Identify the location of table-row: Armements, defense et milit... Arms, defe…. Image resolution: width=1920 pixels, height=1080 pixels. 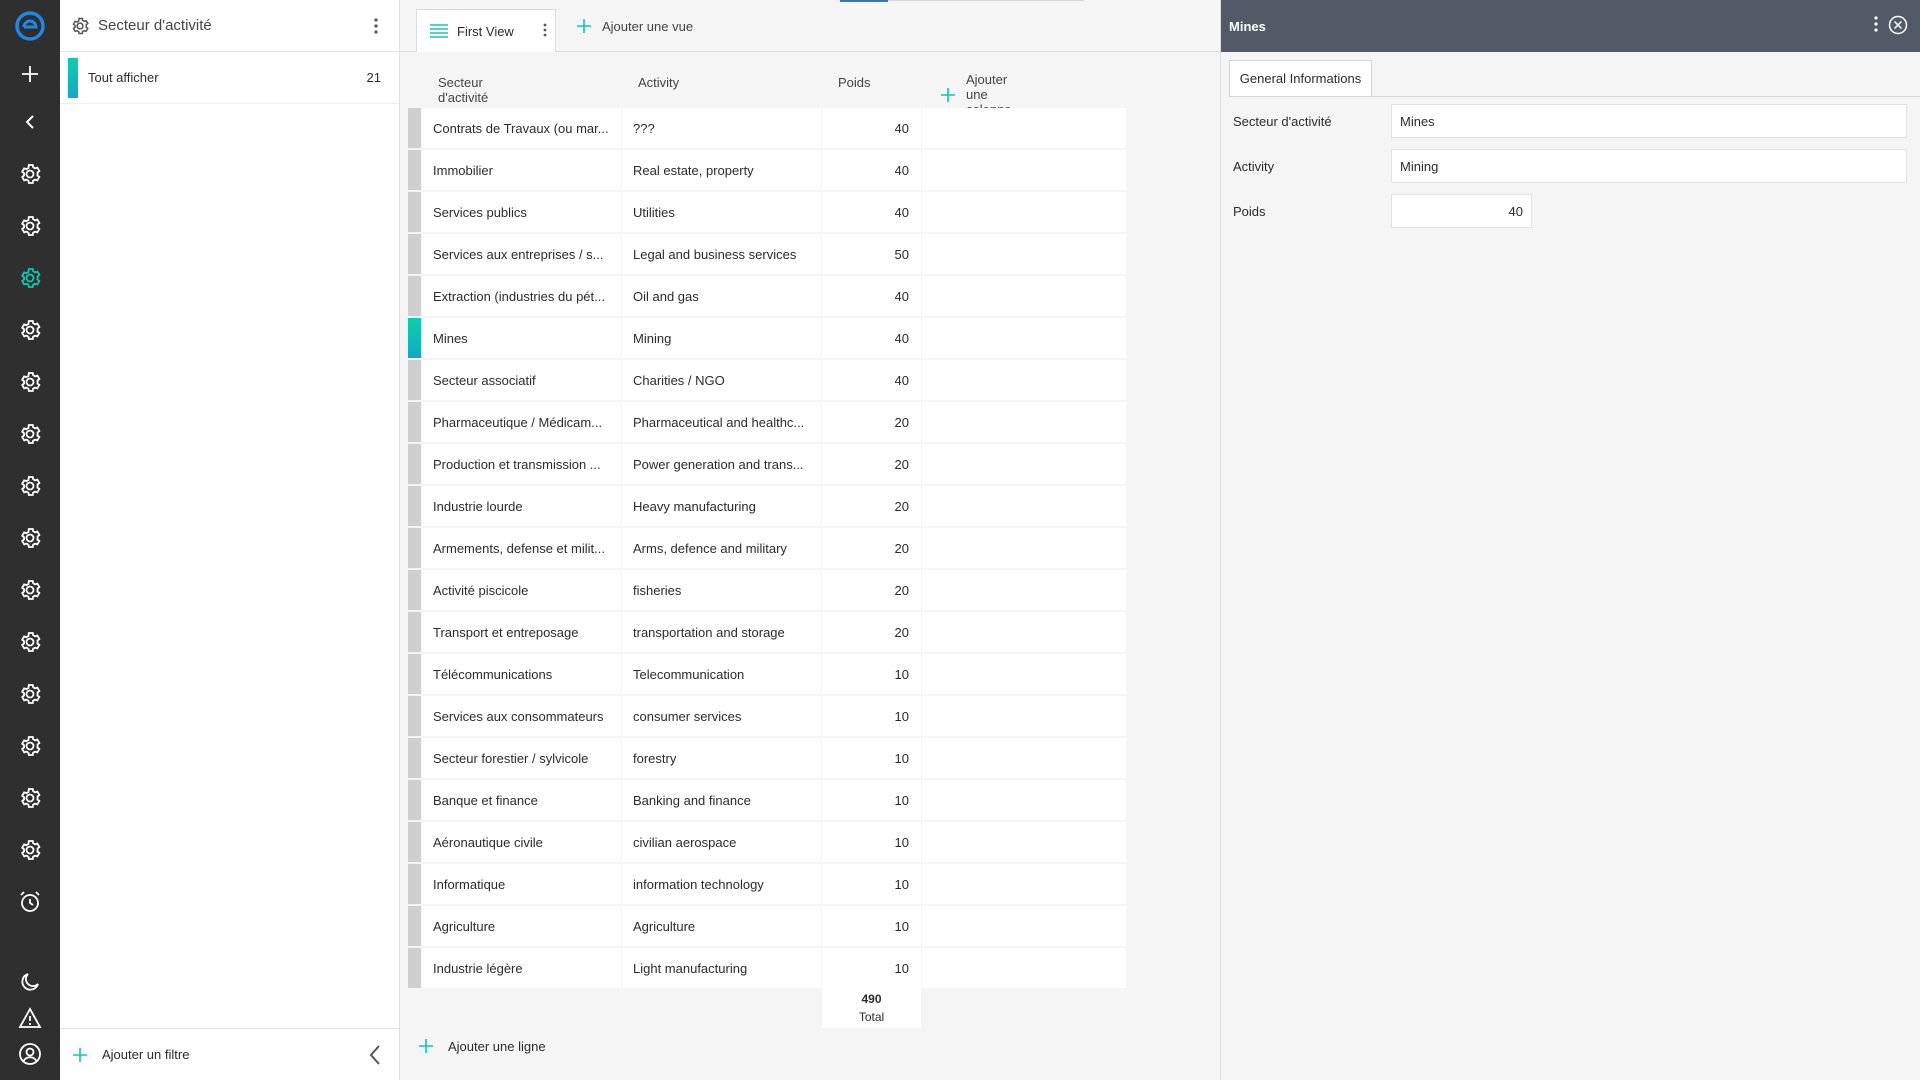
(767, 548).